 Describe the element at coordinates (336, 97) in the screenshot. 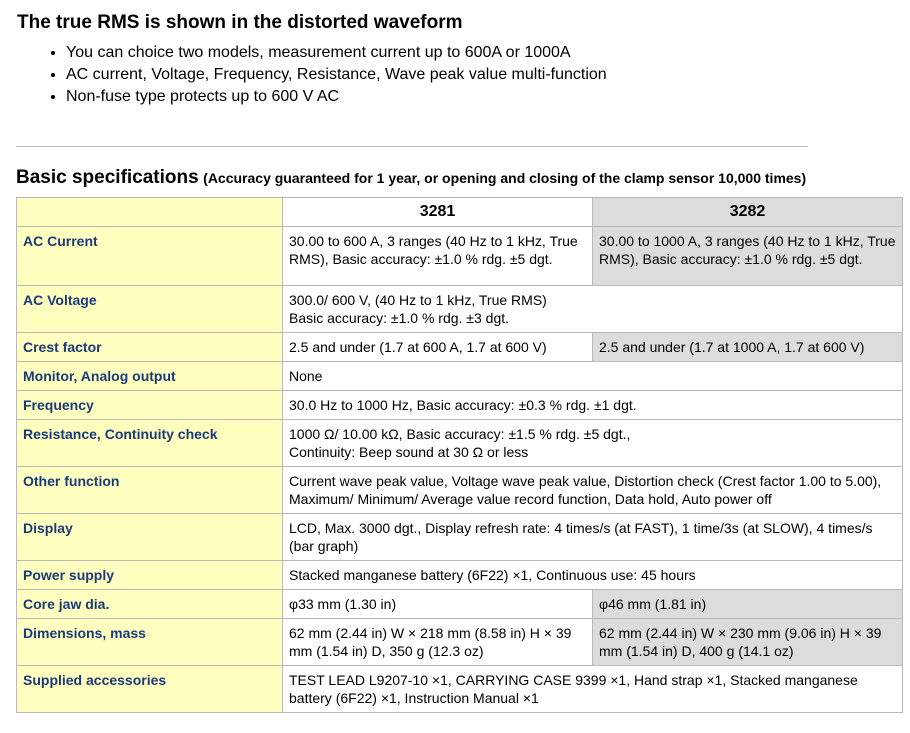

I see `feature-bullet: Non-fuse type protects up to 600 V AC` at that location.